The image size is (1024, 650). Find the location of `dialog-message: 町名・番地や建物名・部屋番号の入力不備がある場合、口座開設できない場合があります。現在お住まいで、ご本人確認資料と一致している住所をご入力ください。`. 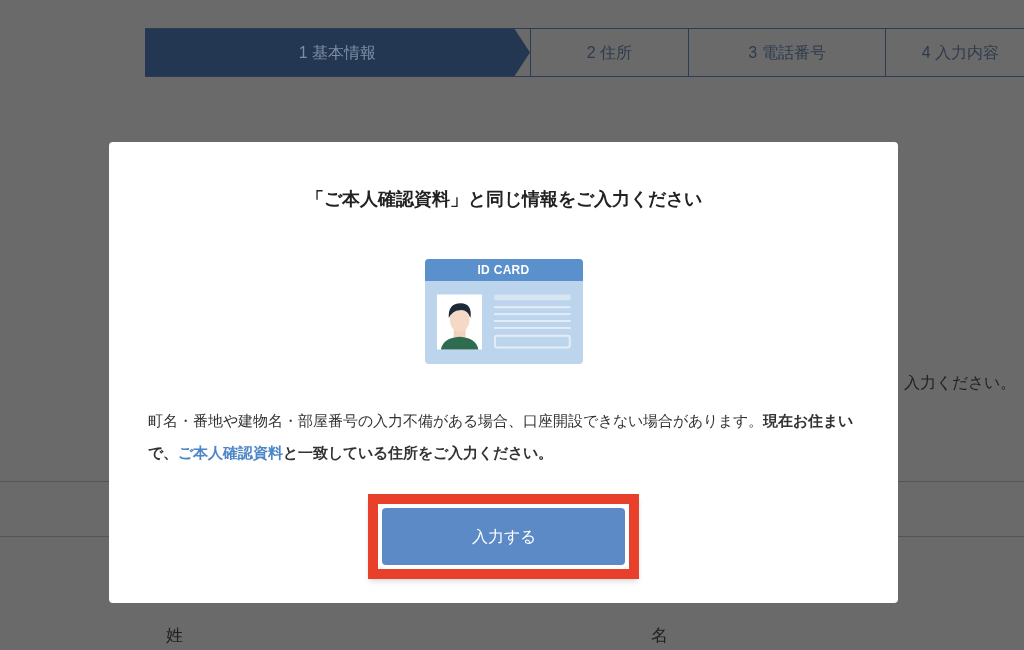

dialog-message: 町名・番地や建物名・部屋番号の入力不備がある場合、口座開設できない場合があります。現在お住まいで、ご本人確認資料と一致している住所をご入力ください。 is located at coordinates (500, 437).